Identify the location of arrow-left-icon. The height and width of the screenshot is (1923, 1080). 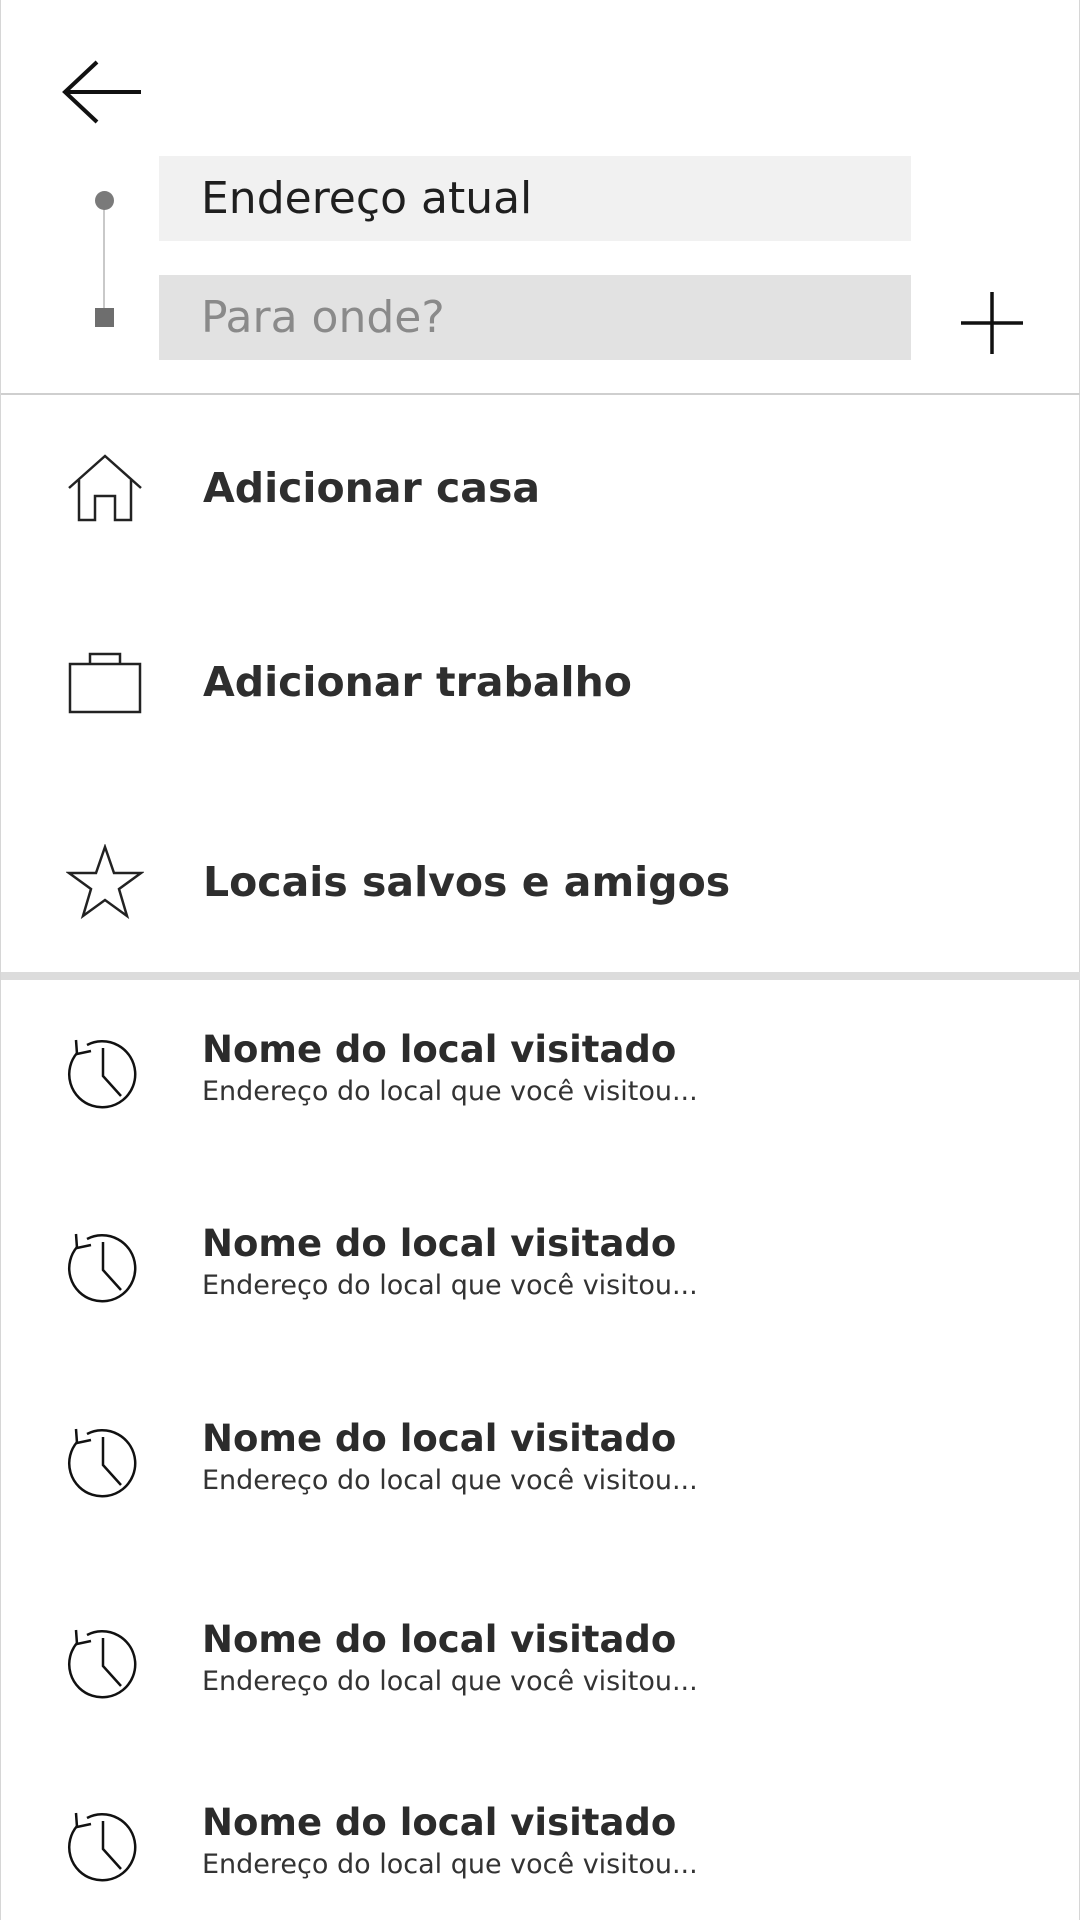
(101, 92).